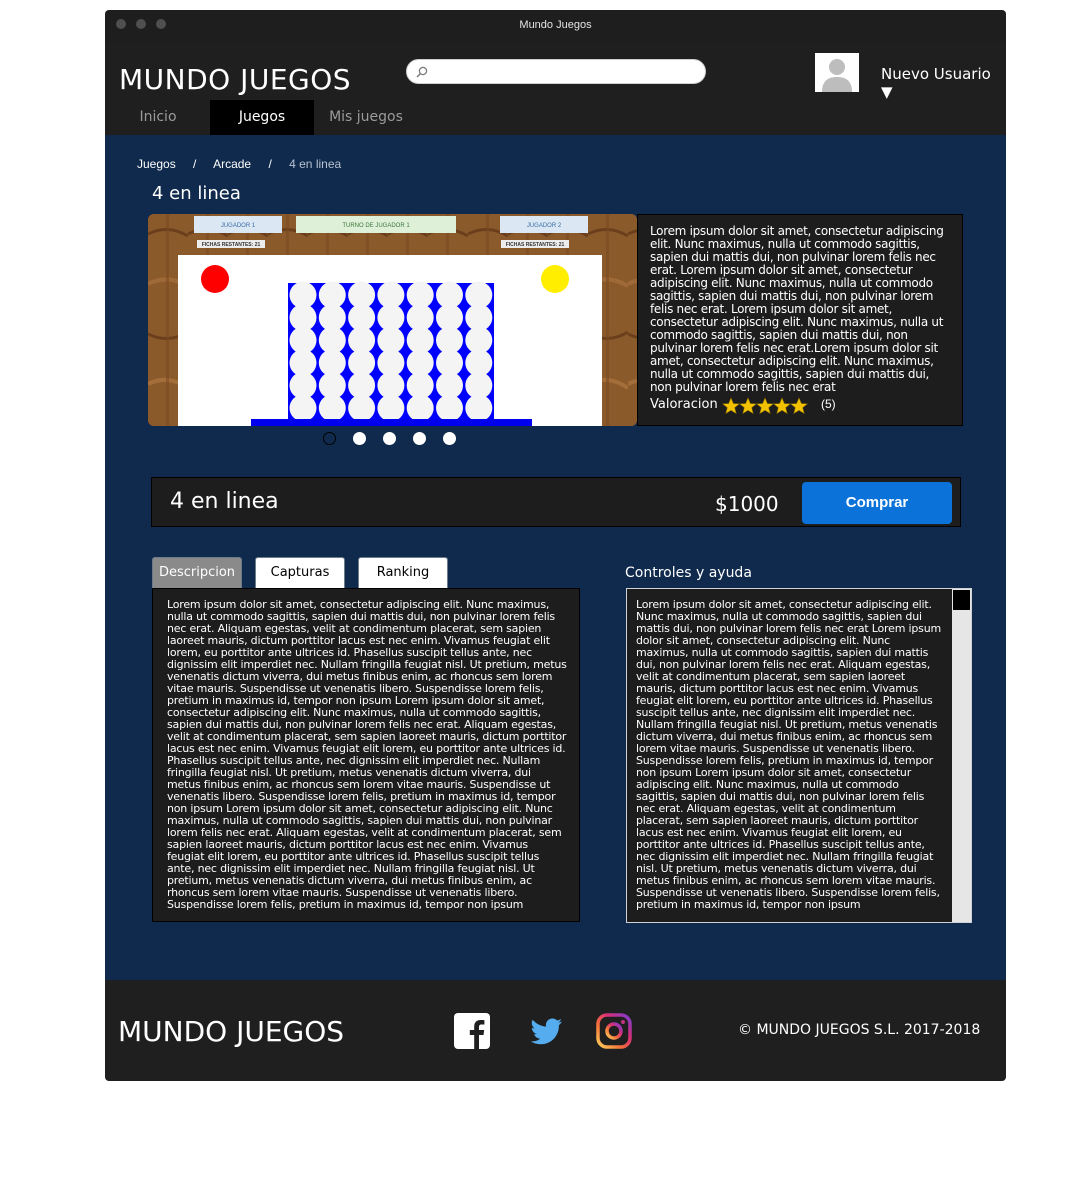  I want to click on pieces-left-1: FICHAS RESTANTES: 21, so click(231, 245).